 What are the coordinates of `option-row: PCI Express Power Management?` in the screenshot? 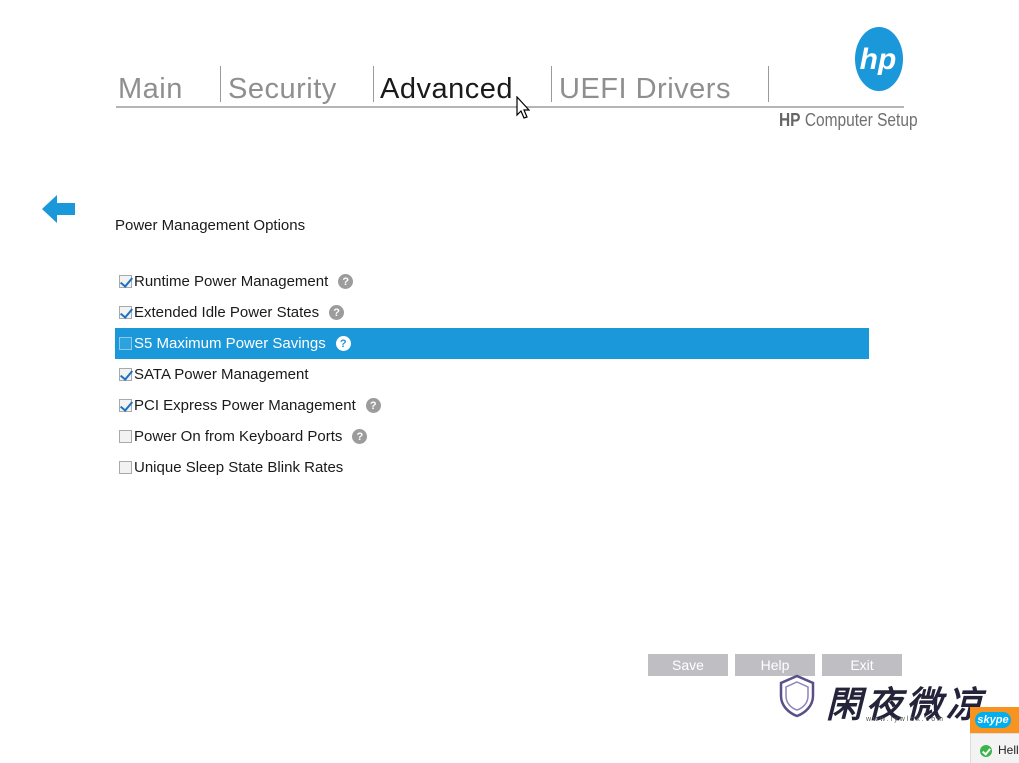 It's located at (492, 405).